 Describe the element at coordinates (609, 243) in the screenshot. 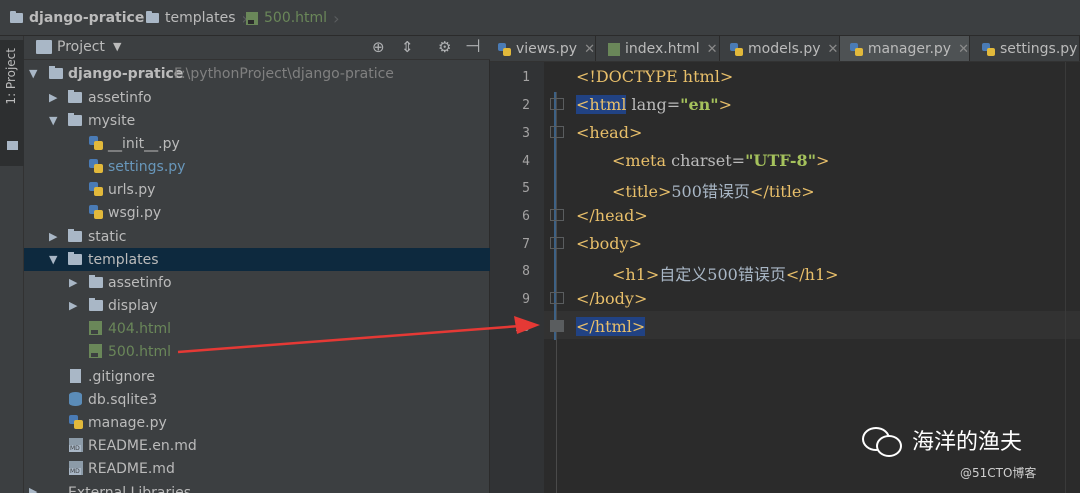

I see `code-line-7: <body>` at that location.